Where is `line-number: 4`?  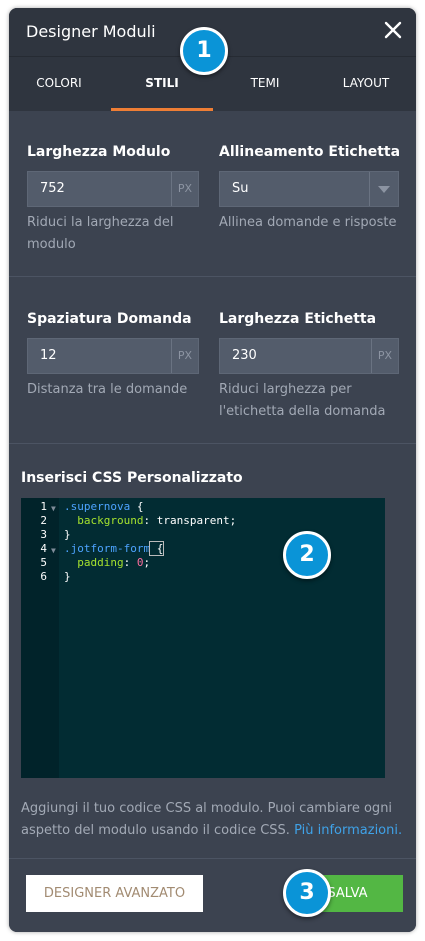 line-number: 4 is located at coordinates (43, 548).